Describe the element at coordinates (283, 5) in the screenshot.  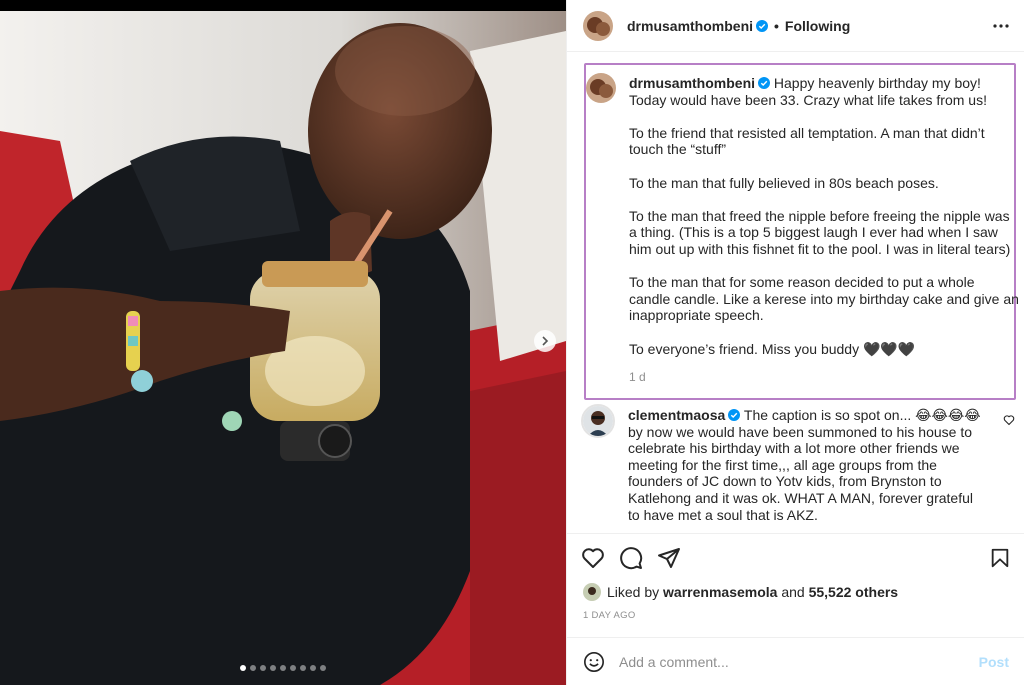
I see `media-top-bar` at that location.